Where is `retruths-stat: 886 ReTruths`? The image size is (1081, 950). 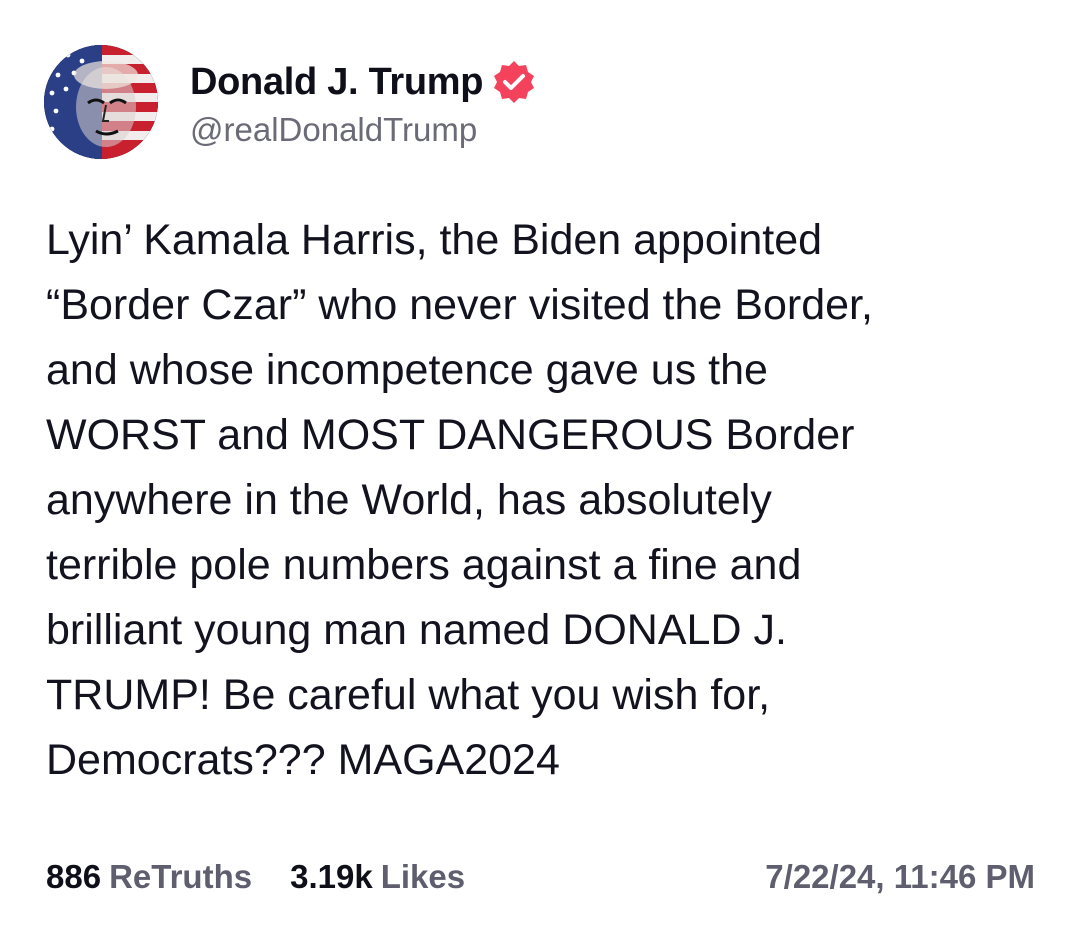 retruths-stat: 886 ReTruths is located at coordinates (149, 877).